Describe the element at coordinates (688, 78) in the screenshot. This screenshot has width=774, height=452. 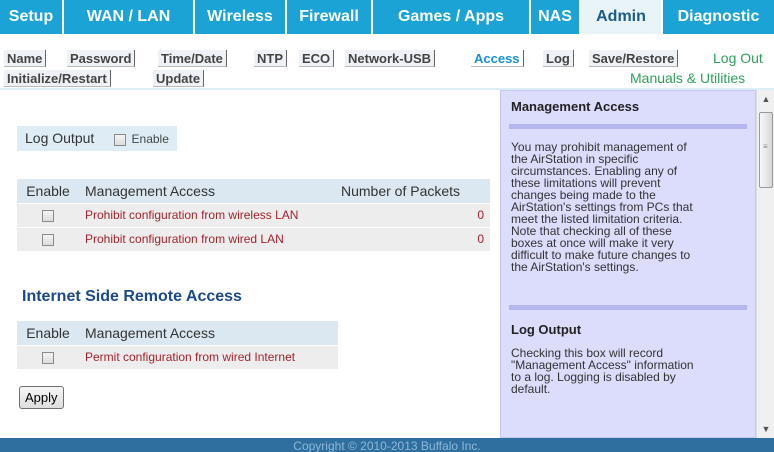
I see `manuals-utilities-link: Manuals & Utilities` at that location.